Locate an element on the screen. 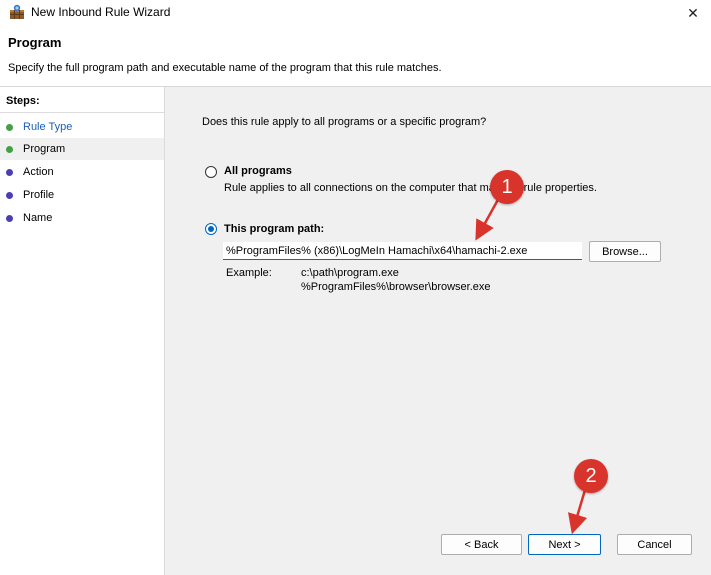 Image resolution: width=711 pixels, height=575 pixels. program-path-radio is located at coordinates (211, 229).